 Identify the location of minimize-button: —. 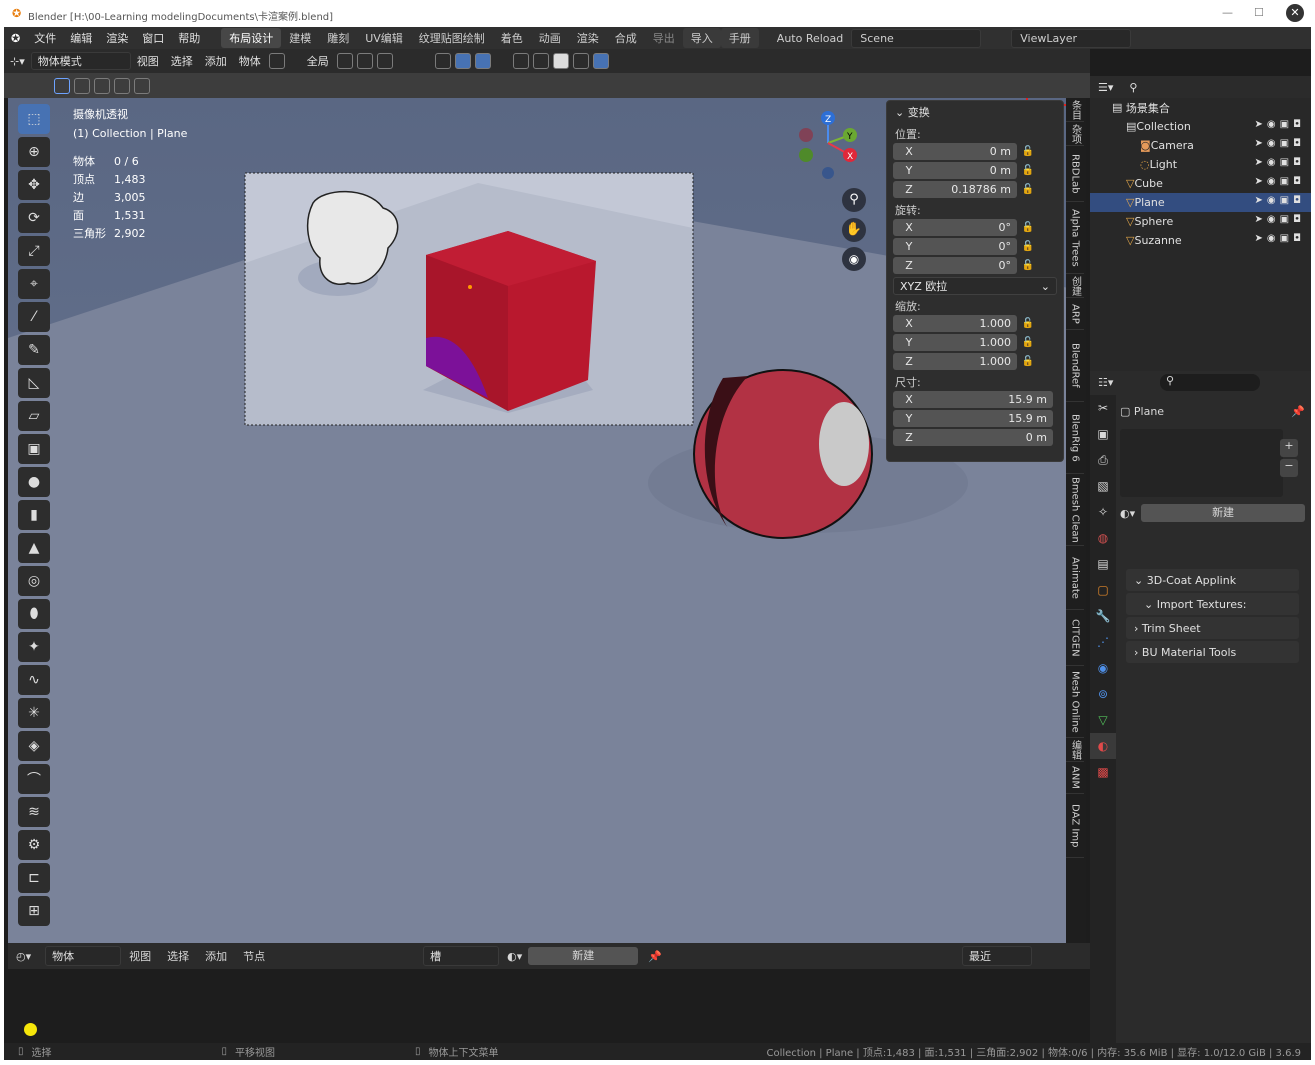
(1227, 12).